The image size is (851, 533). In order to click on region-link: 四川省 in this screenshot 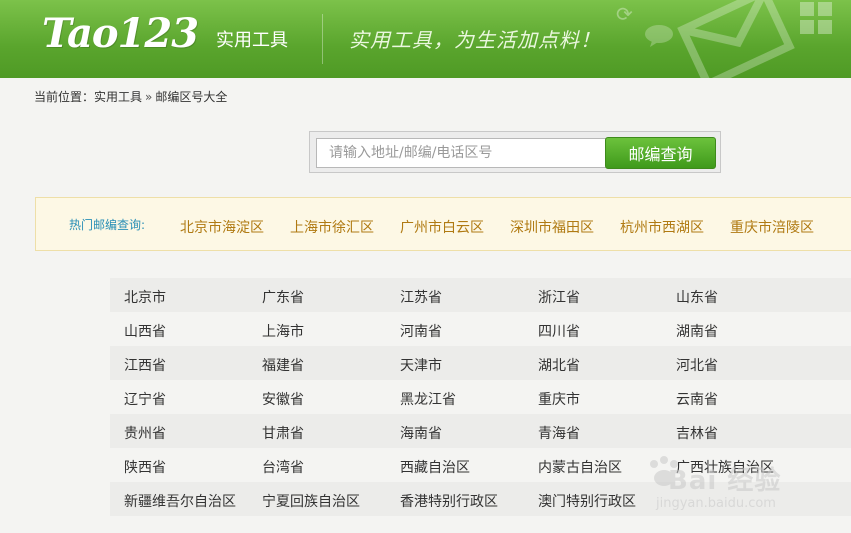, I will do `click(559, 331)`.